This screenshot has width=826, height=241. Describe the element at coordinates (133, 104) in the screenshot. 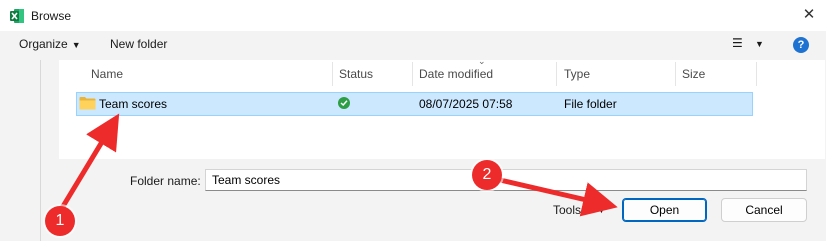

I see `row-name: Team scores` at that location.